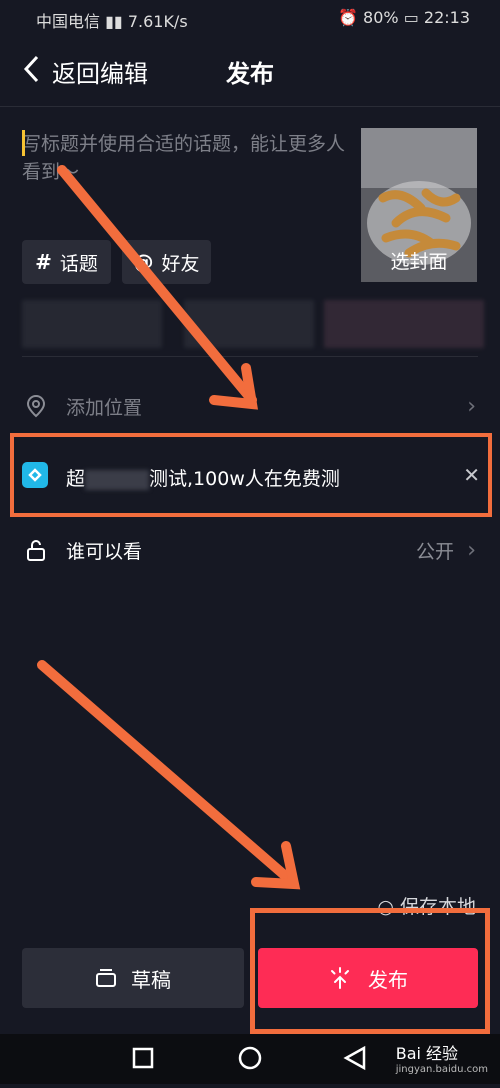 The height and width of the screenshot is (1088, 500). I want to click on network-speed: 7.61K/s, so click(157, 21).